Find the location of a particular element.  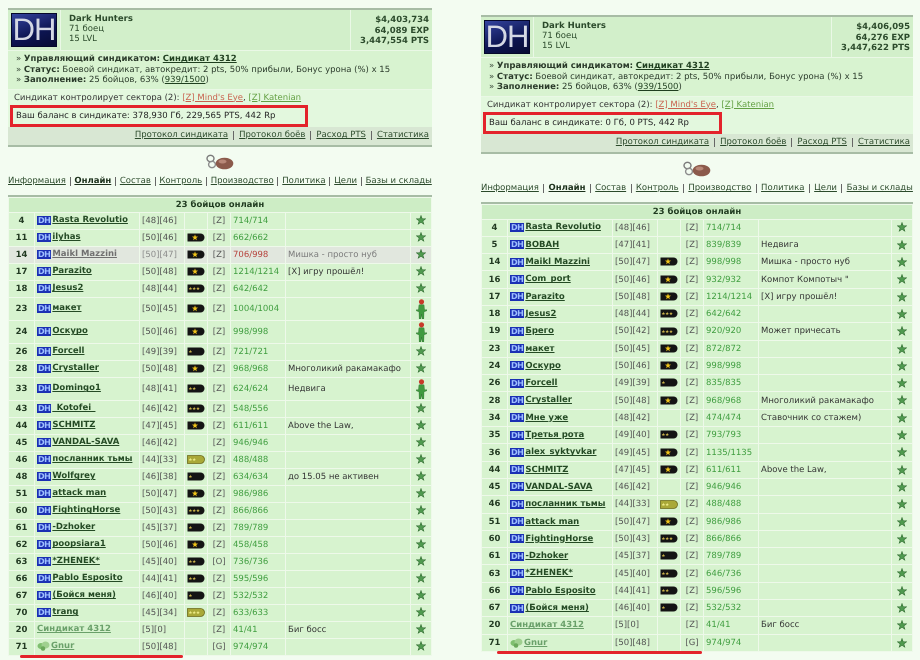

member-levels: [44][33] is located at coordinates (162, 460).